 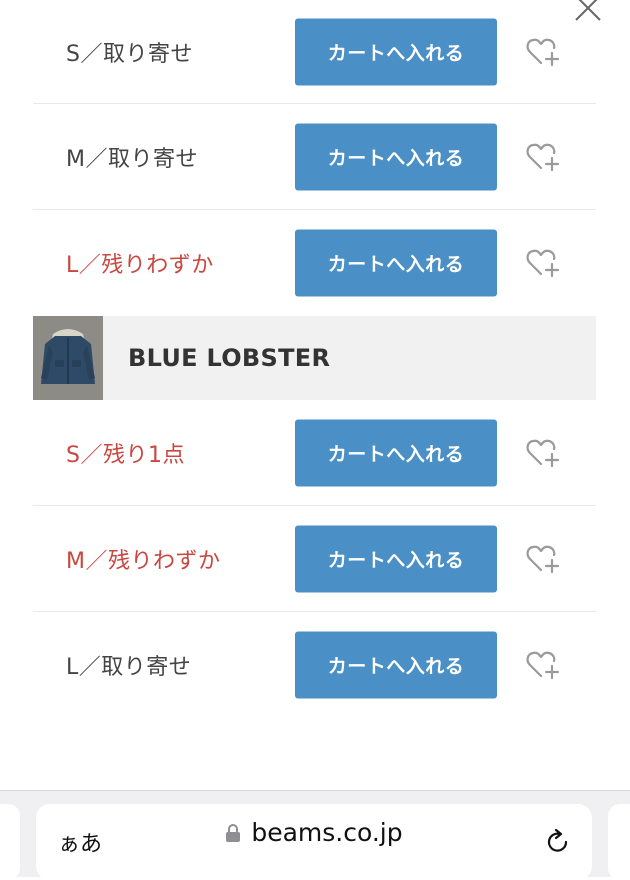 I want to click on previous-tab, so click(x=10, y=842).